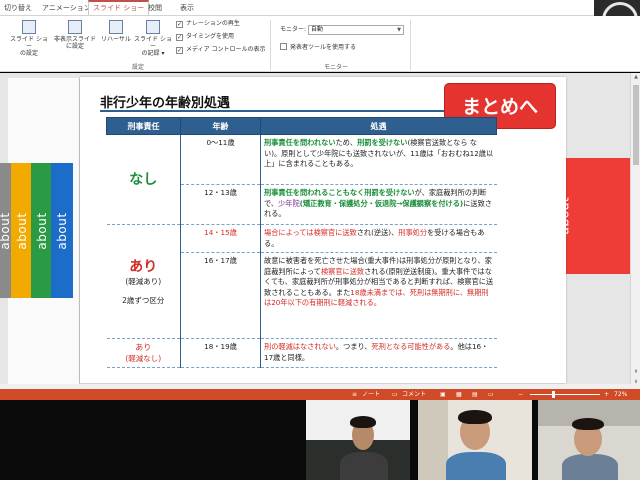 The width and height of the screenshot is (640, 480). I want to click on treatment-text: され(逆送)、, so click(377, 232).